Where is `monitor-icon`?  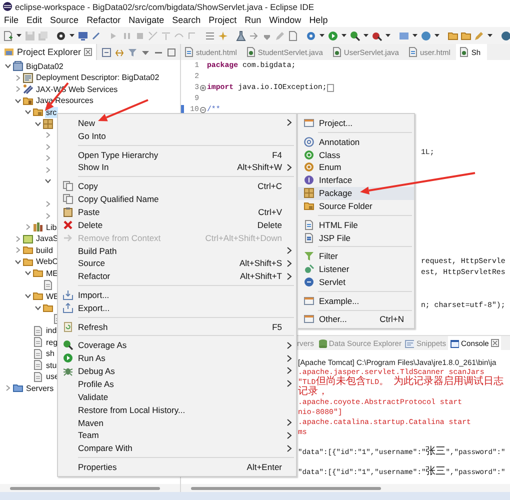 monitor-icon is located at coordinates (83, 35).